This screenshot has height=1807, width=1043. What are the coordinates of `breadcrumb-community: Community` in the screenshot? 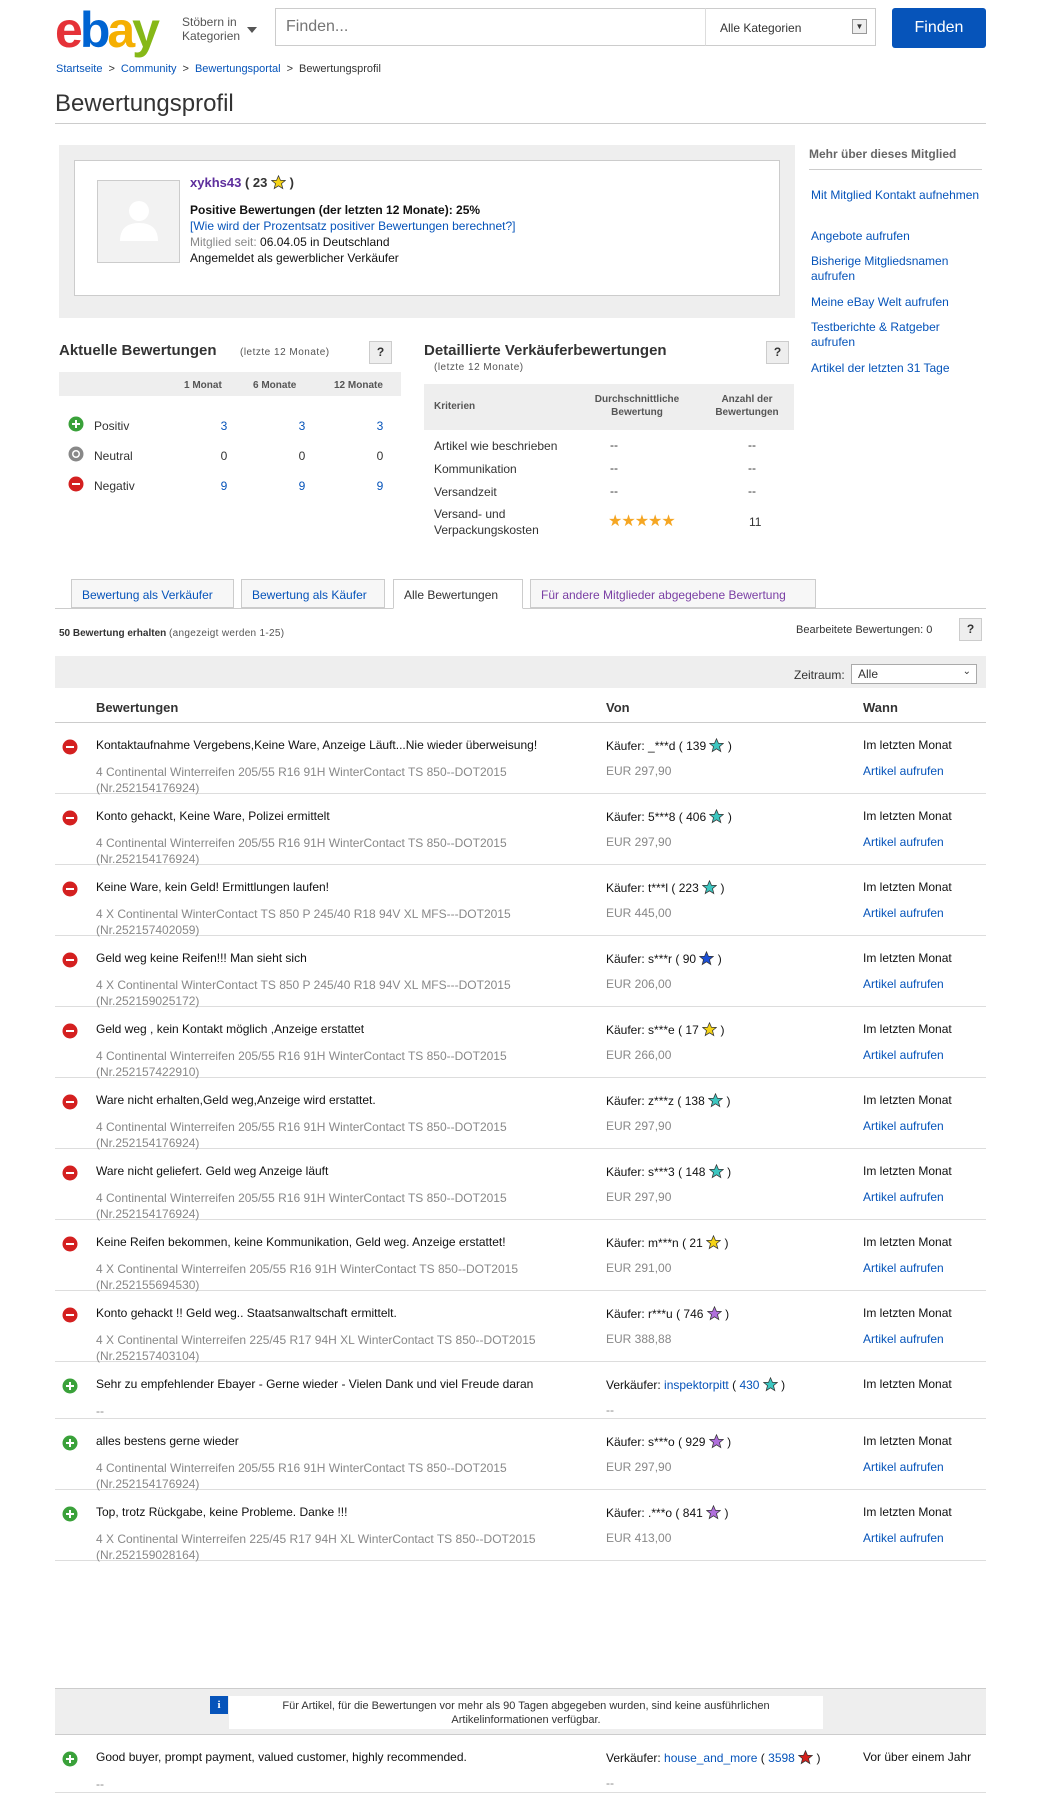 It's located at (149, 69).